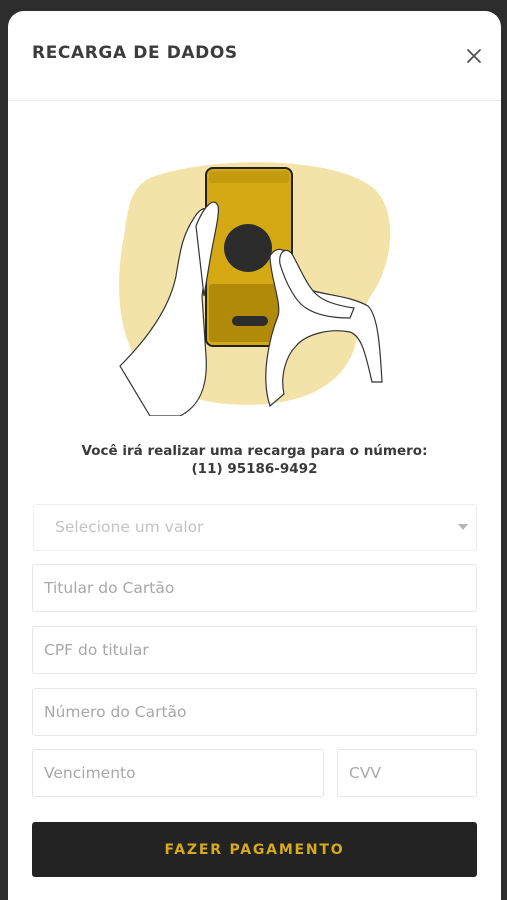  What do you see at coordinates (249, 177) in the screenshot?
I see `phone-top-bar` at bounding box center [249, 177].